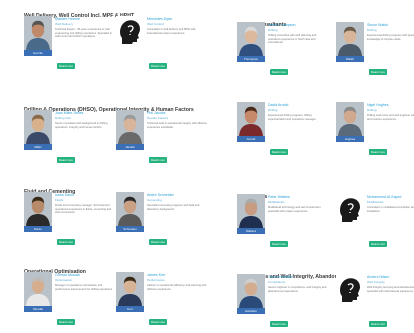  Describe the element at coordinates (390, 277) in the screenshot. I see `consultant-name: Anders Nilsen` at that location.